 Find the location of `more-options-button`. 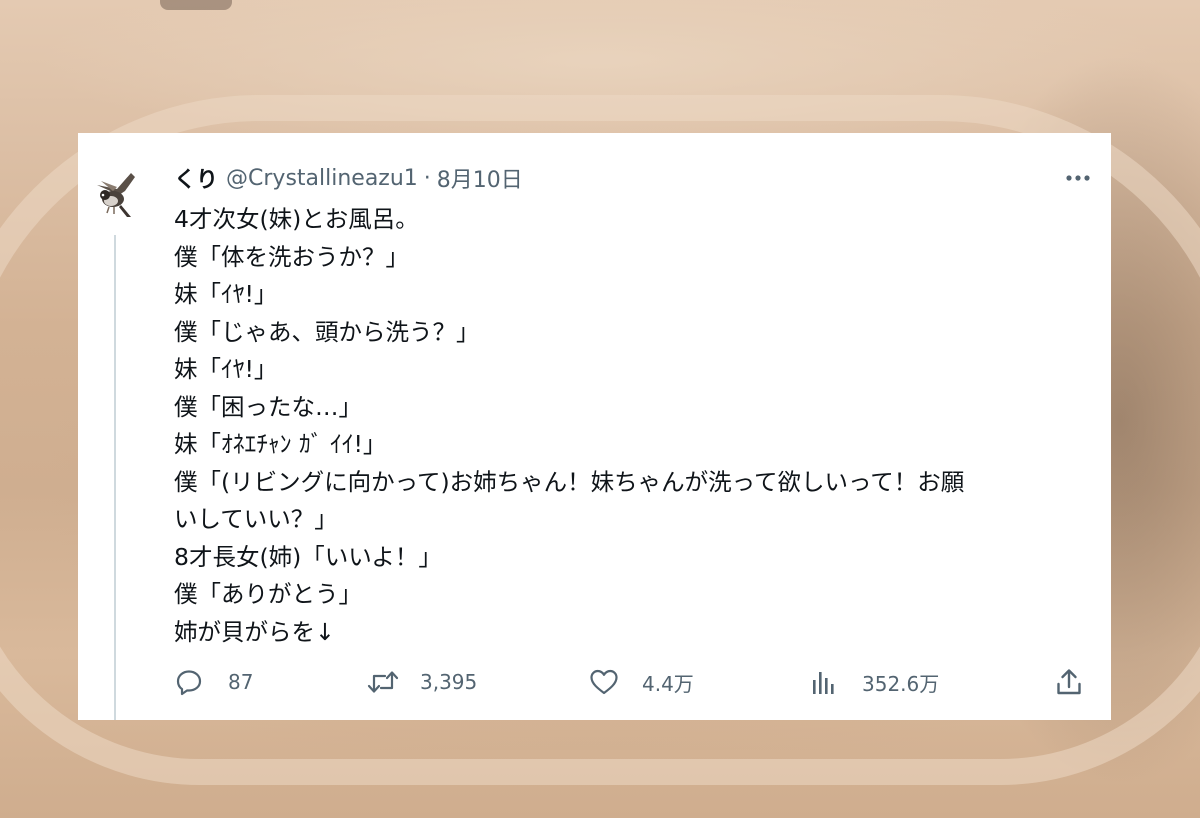

more-options-button is located at coordinates (1078, 178).